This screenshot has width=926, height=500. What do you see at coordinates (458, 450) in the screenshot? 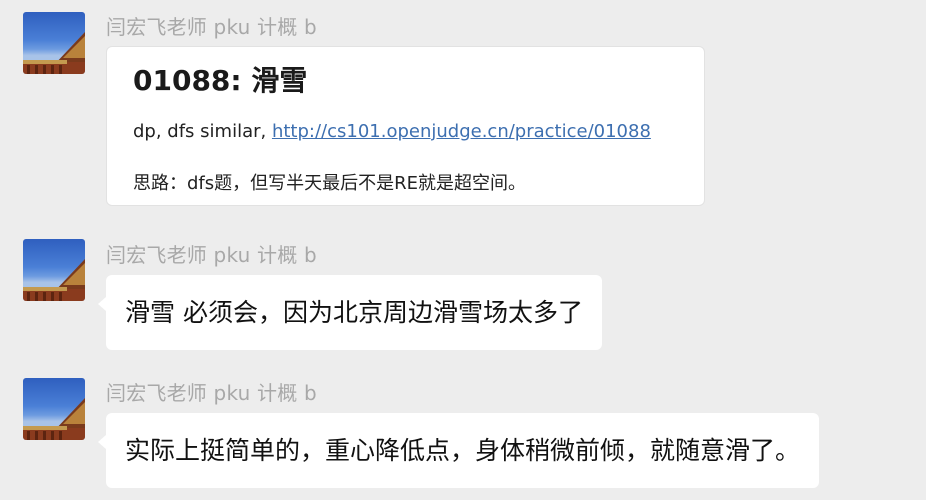
I see `message-bubble: 实际上挺简单的，重心降低点，身体稍微前倾，就随意滑了。` at bounding box center [458, 450].